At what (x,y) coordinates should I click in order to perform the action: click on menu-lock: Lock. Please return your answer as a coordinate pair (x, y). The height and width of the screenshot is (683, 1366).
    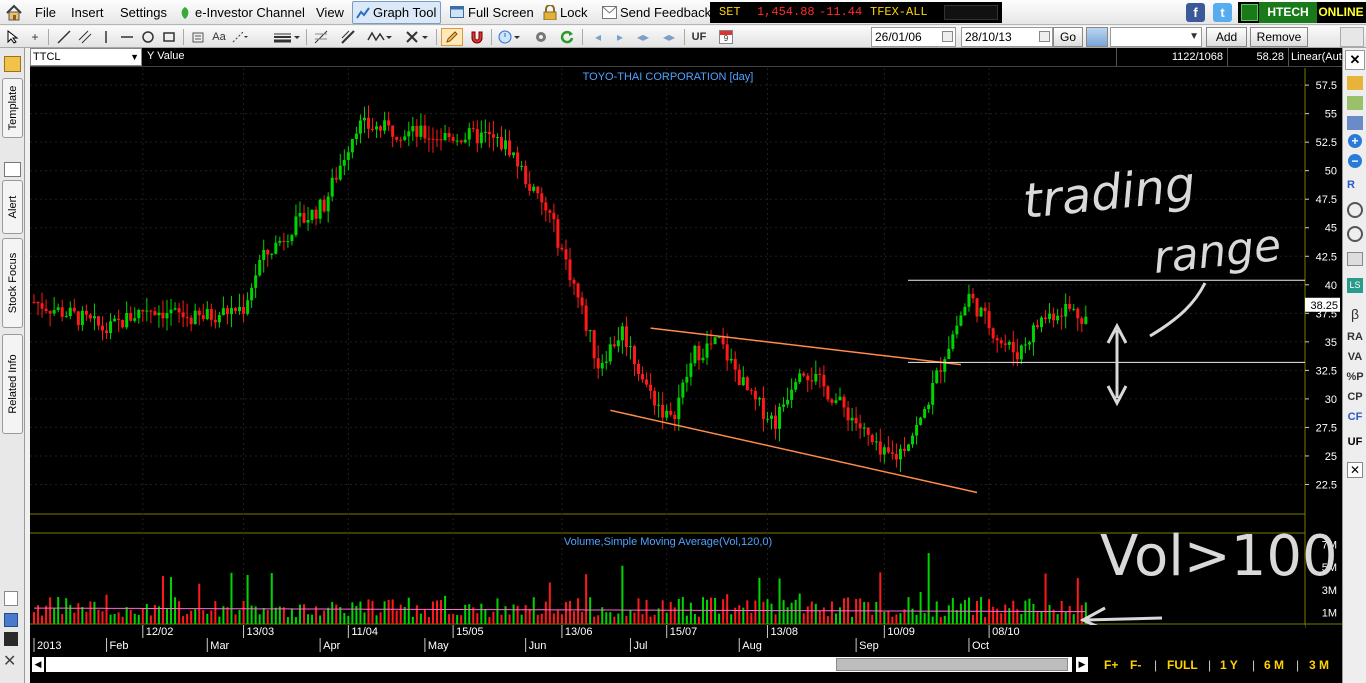
    Looking at the image, I should click on (573, 12).